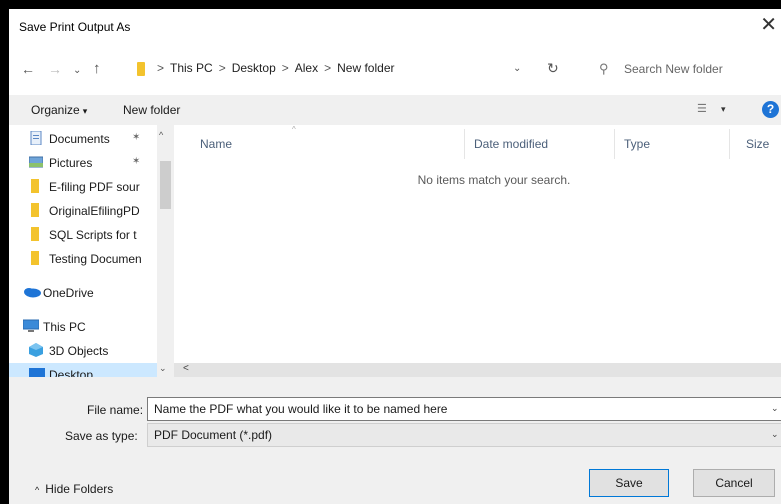 This screenshot has height=504, width=781. Describe the element at coordinates (31, 325) in the screenshot. I see `this-pc-icon` at that location.